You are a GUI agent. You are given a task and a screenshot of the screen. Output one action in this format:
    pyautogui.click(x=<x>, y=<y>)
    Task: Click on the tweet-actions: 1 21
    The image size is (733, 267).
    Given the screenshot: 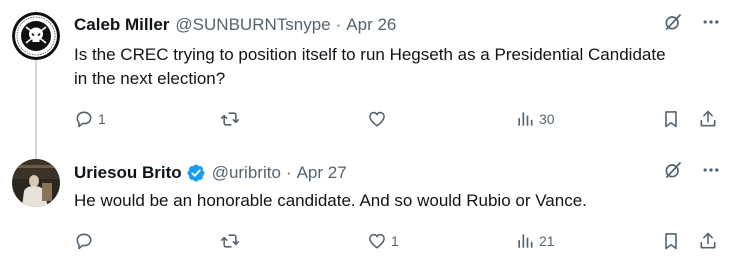 What is the action you would take?
    pyautogui.click(x=399, y=241)
    